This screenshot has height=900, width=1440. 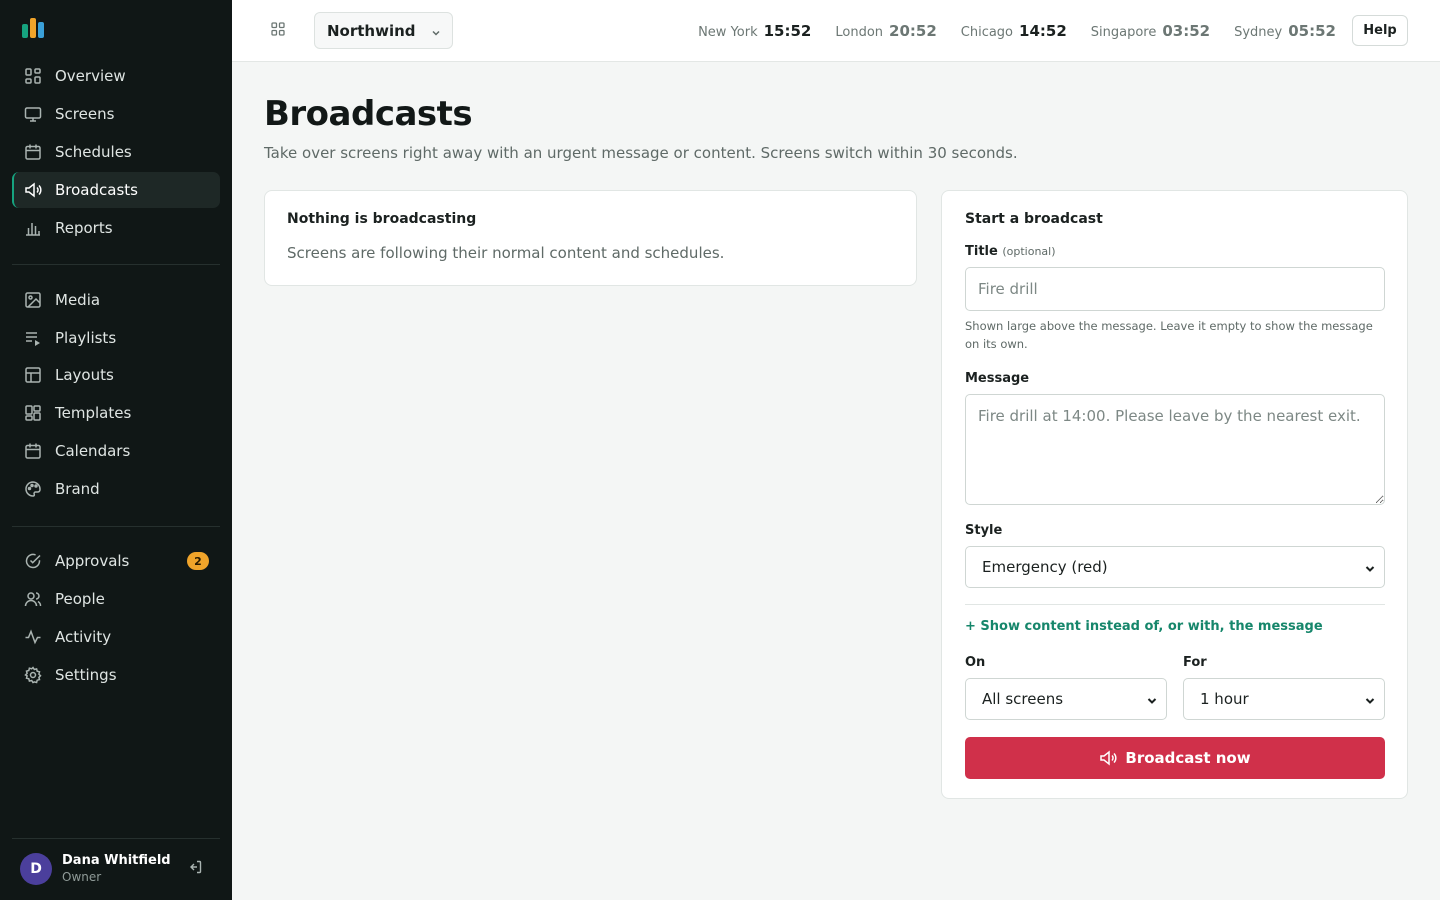 I want to click on sidebar-item-media: Media, so click(x=116, y=300).